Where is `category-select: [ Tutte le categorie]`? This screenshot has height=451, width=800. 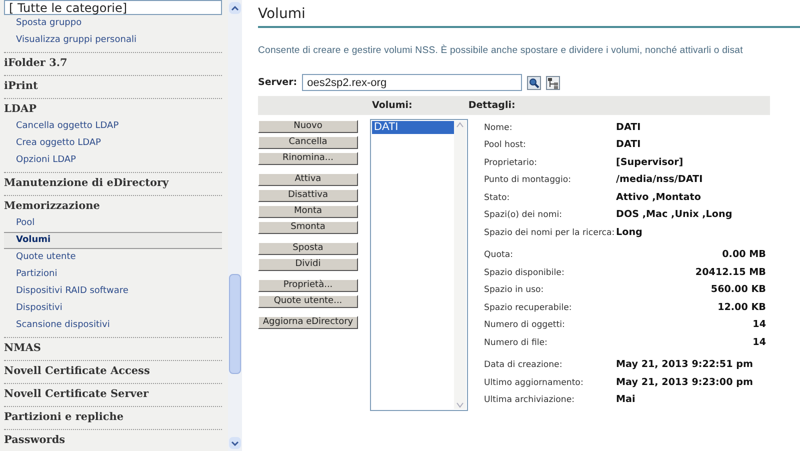
category-select: [ Tutte le categorie] is located at coordinates (113, 7).